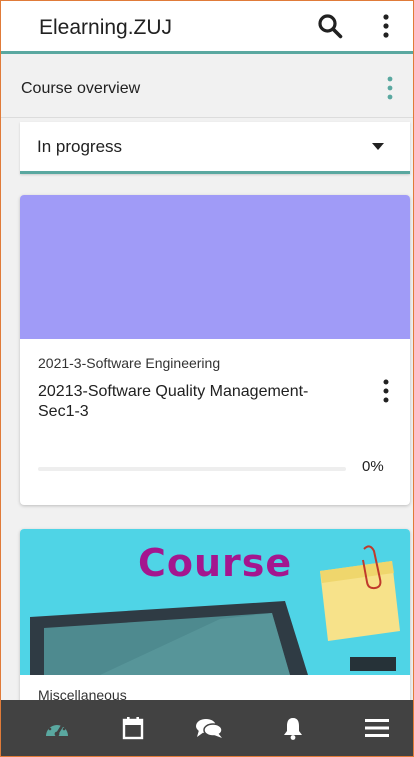 This screenshot has height=757, width=414. I want to click on nav-menu, so click(377, 728).